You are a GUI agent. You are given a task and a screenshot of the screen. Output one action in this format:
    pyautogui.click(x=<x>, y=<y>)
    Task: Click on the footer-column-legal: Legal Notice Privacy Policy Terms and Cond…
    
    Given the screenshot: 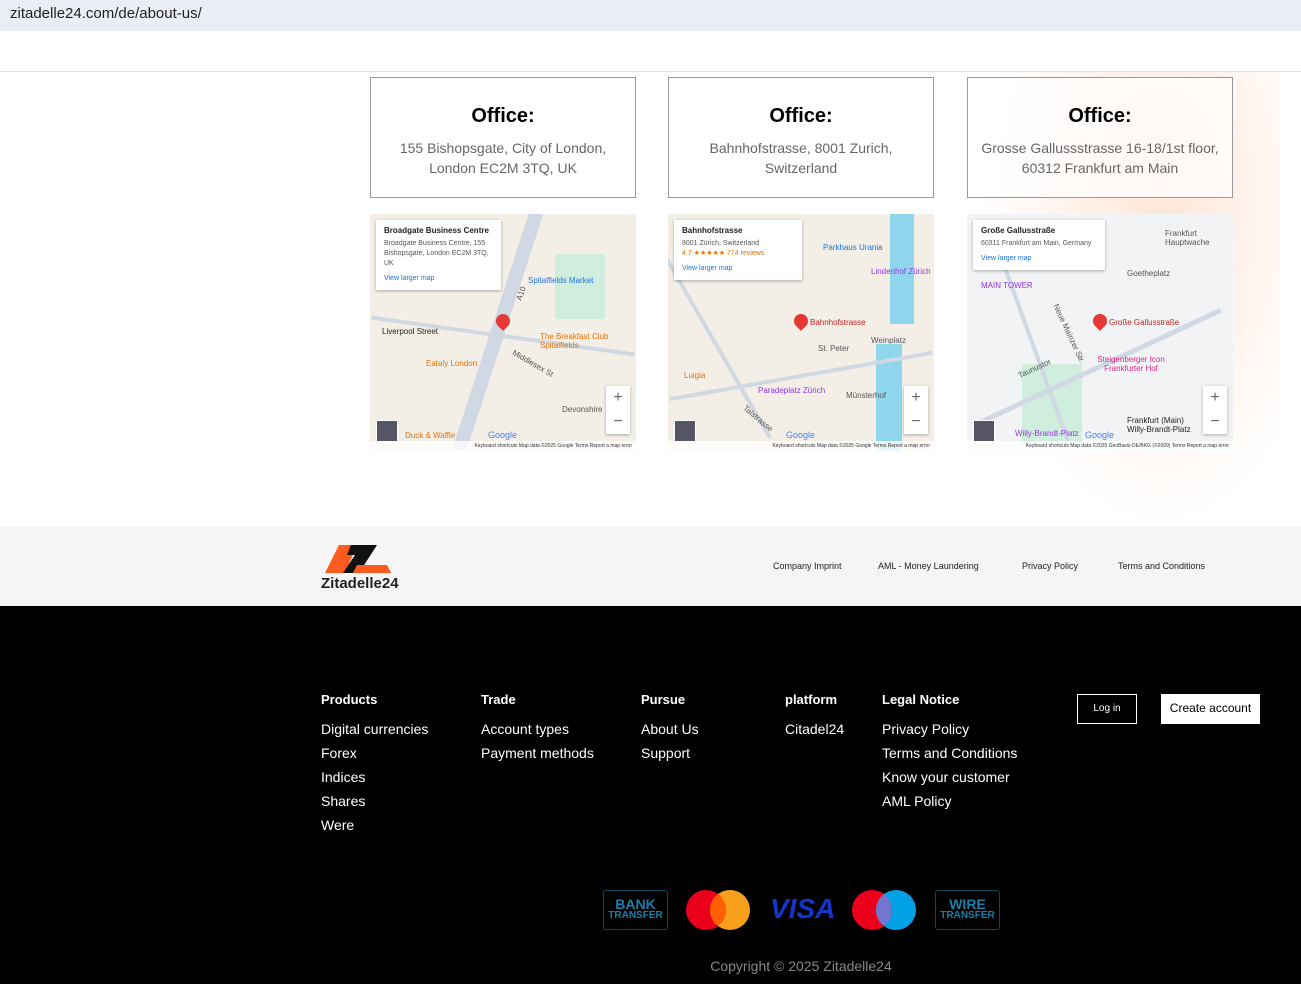 What is the action you would take?
    pyautogui.click(x=949, y=752)
    